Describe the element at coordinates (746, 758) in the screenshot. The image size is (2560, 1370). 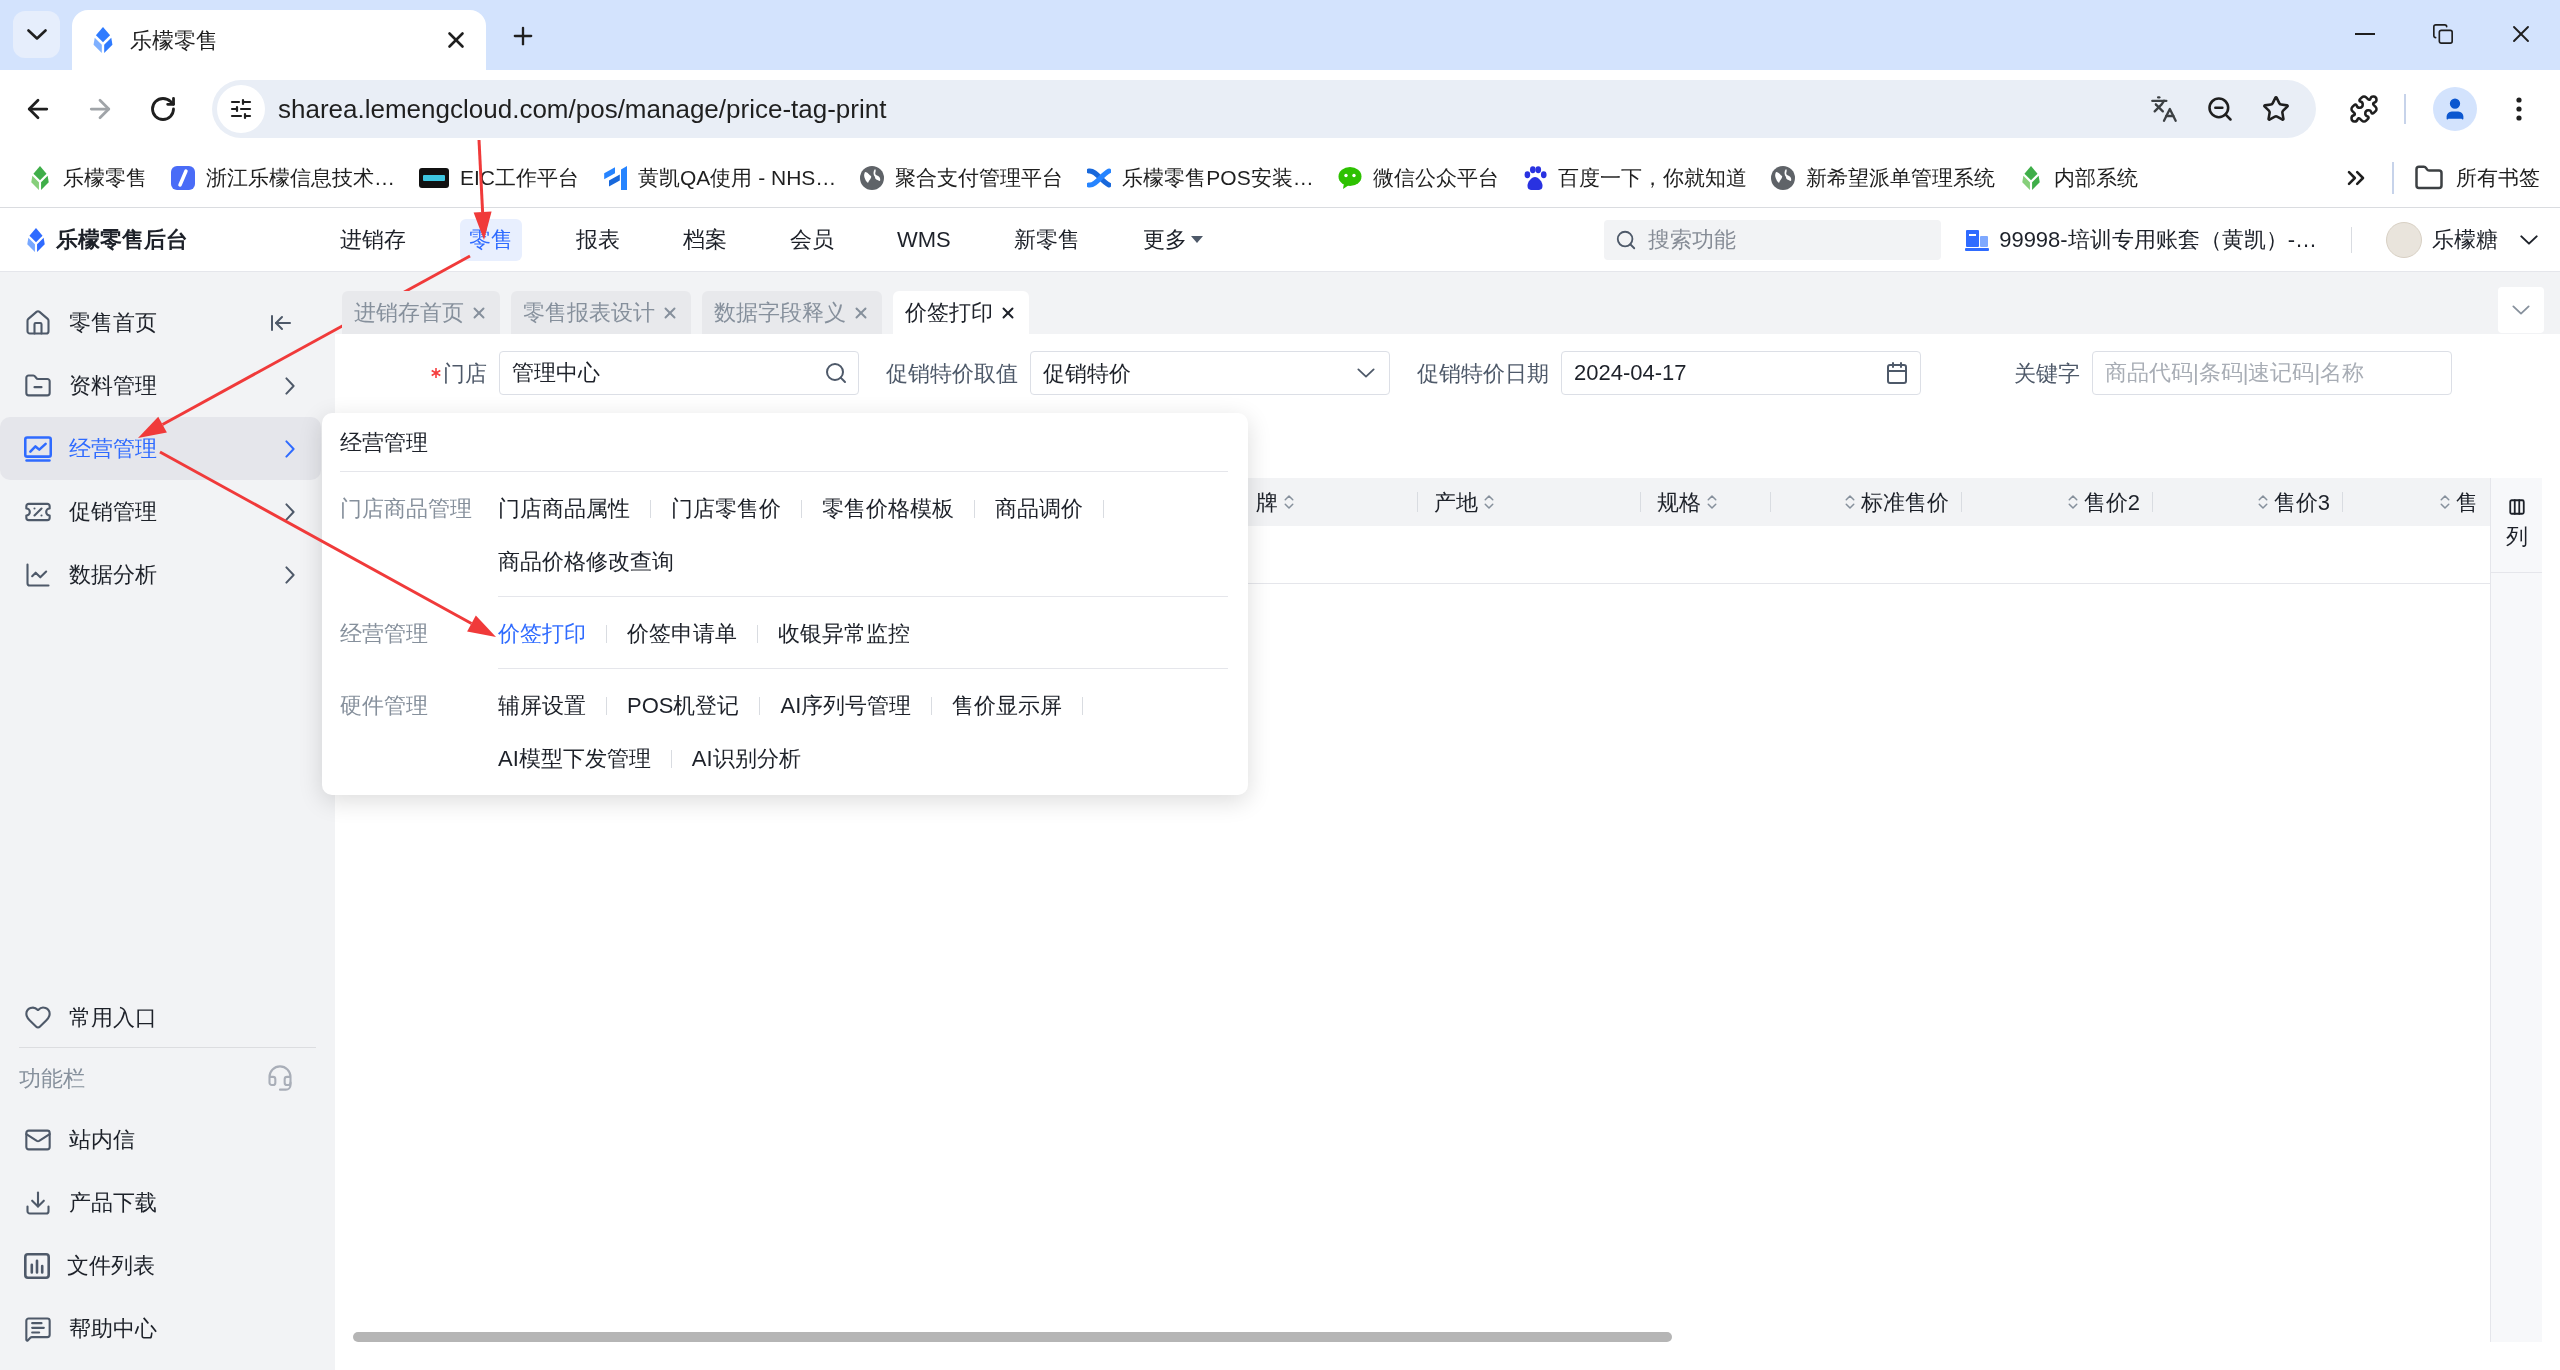
I see `menu-link: AI识别分析` at that location.